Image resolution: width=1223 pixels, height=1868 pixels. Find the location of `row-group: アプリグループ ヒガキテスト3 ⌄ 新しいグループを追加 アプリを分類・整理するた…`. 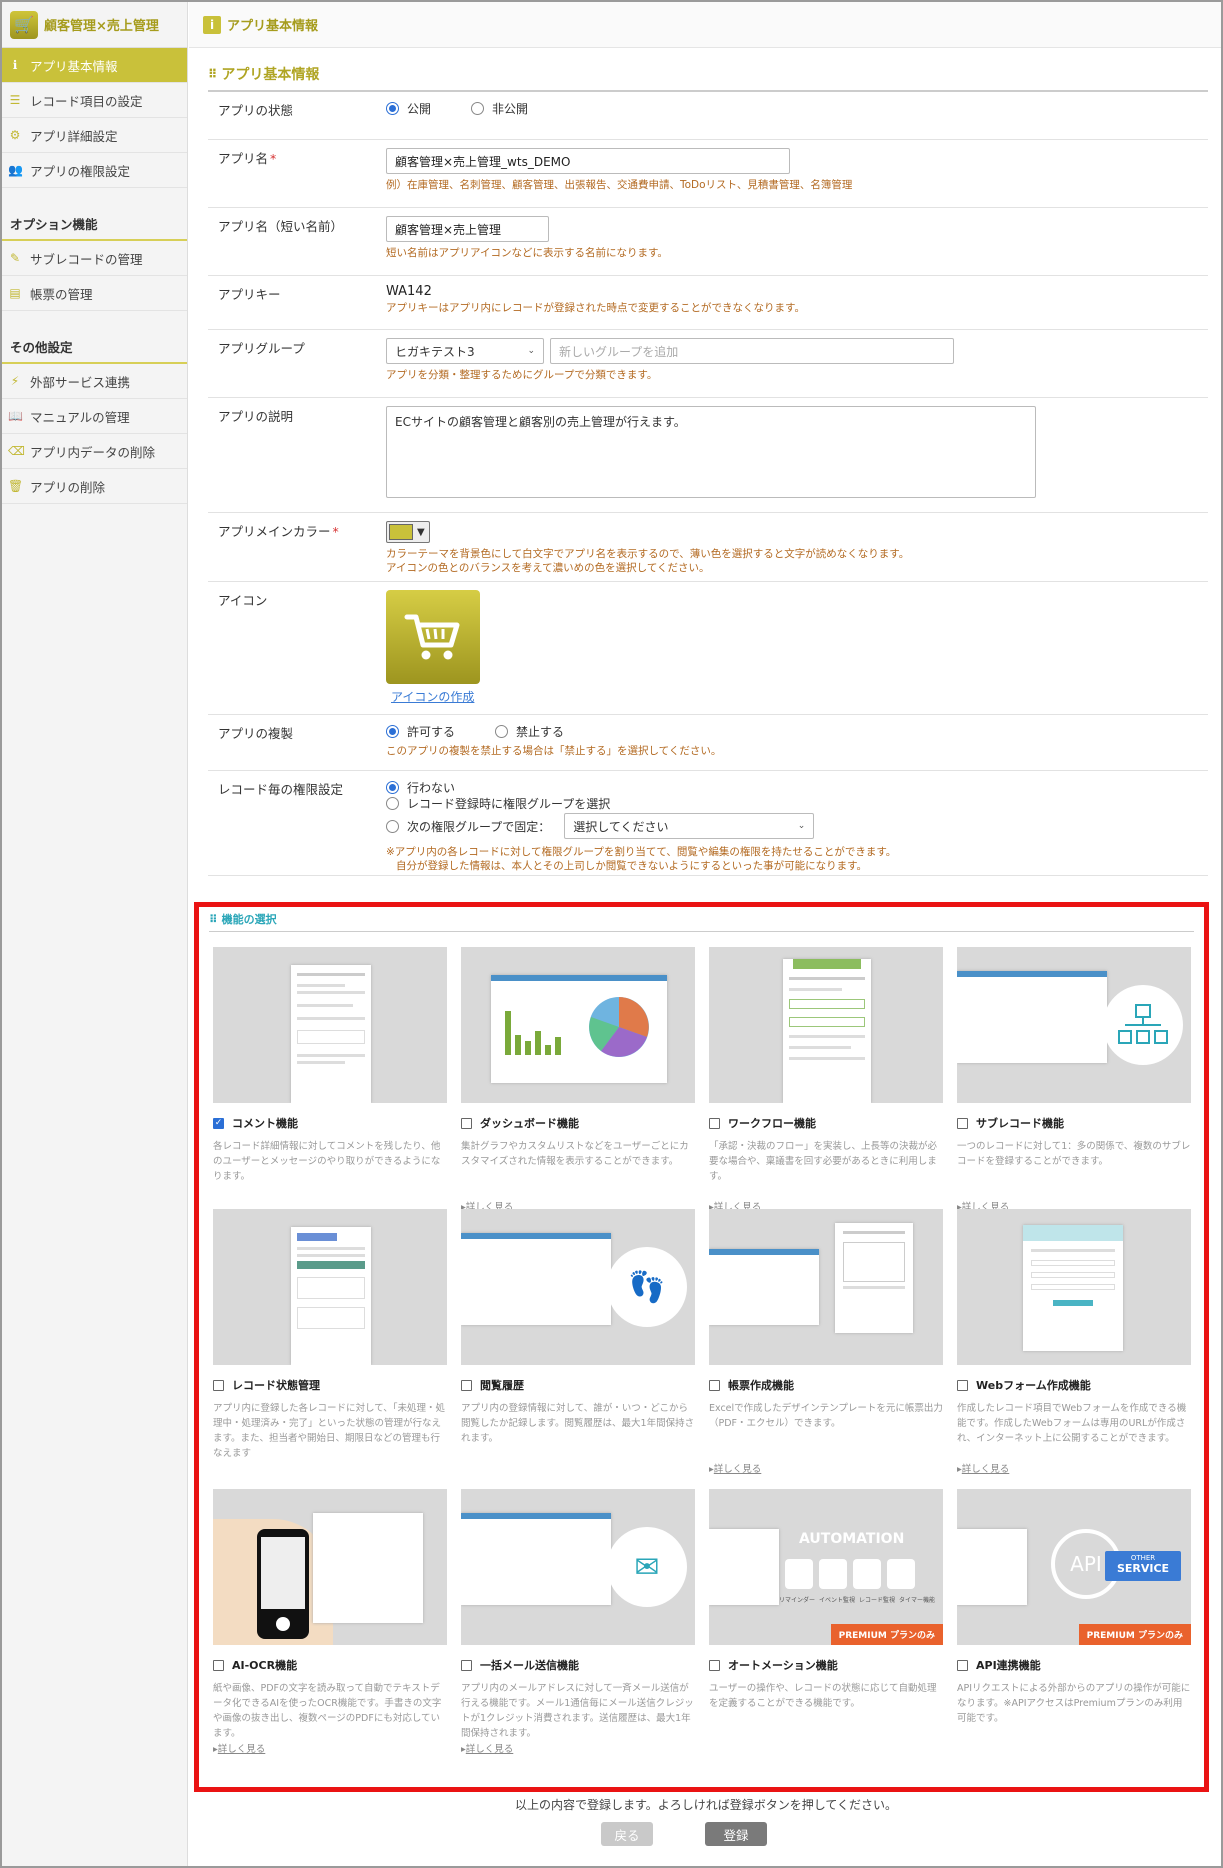

row-group: アプリグループ ヒガキテスト3 ⌄ 新しいグループを追加 アプリを分類・整理するた… is located at coordinates (708, 364).